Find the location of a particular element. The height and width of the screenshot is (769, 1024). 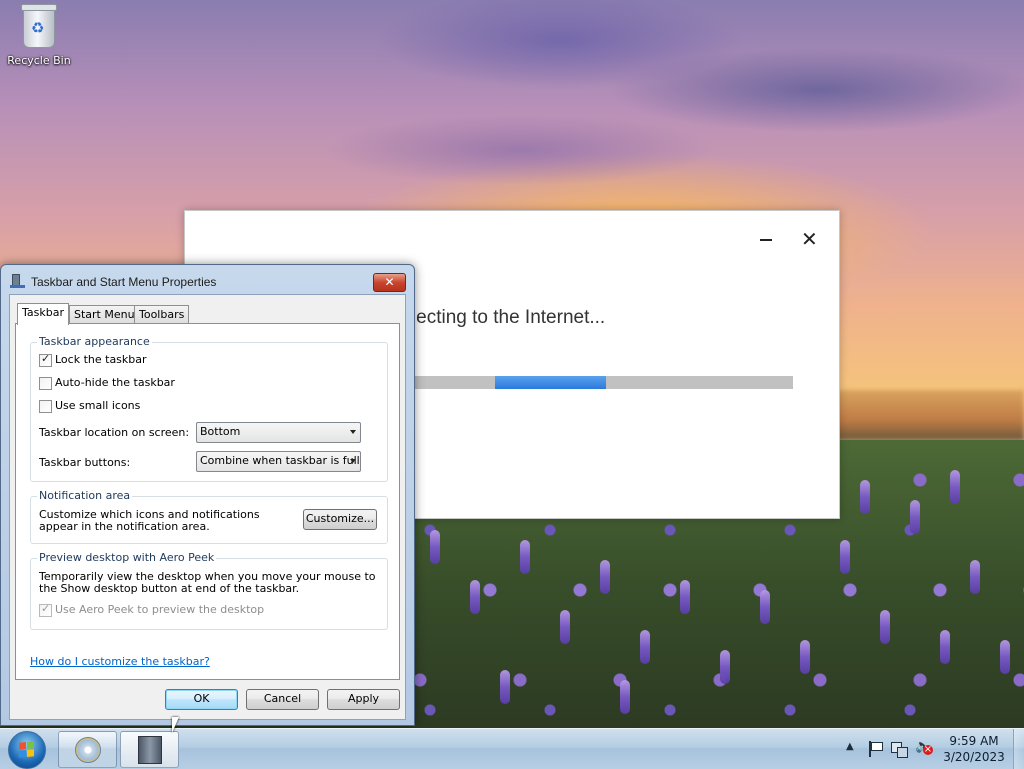

taskbar-button-media-player is located at coordinates (87, 749).